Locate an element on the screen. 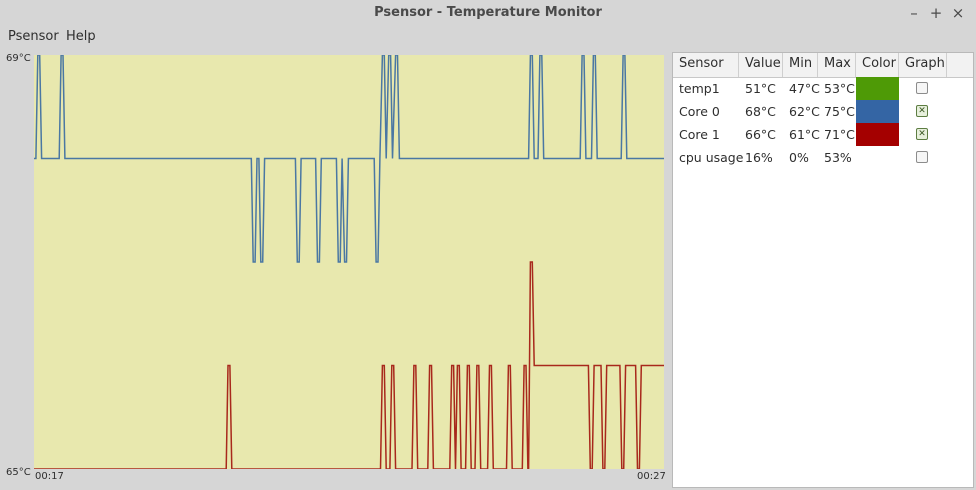  window-title: Psensor - Temperature Monitor is located at coordinates (488, 12).